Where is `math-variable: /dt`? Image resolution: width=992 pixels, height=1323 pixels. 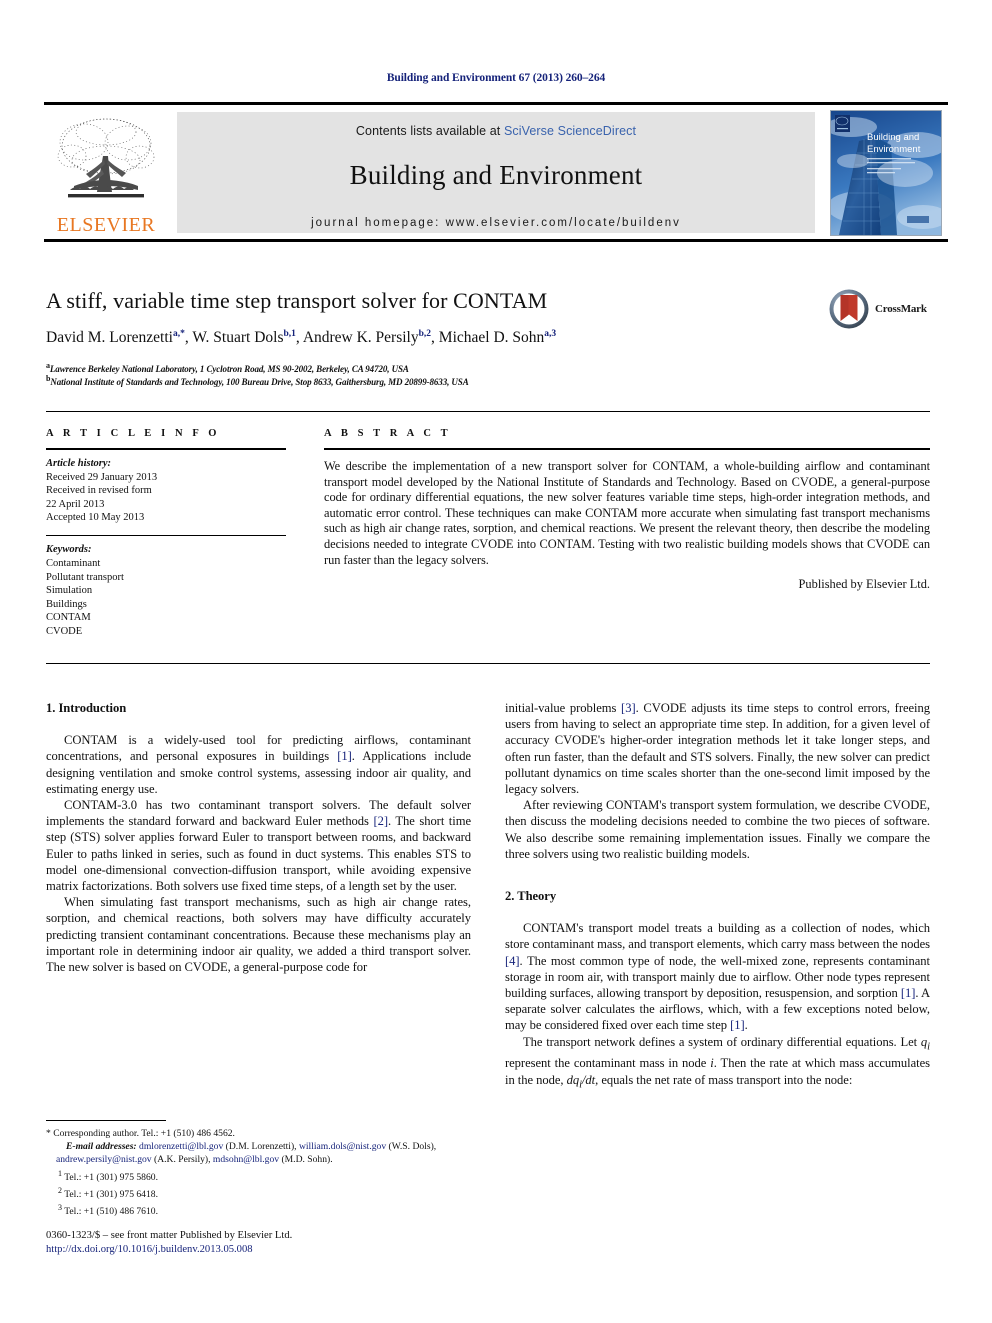
math-variable: /dt is located at coordinates (588, 1079).